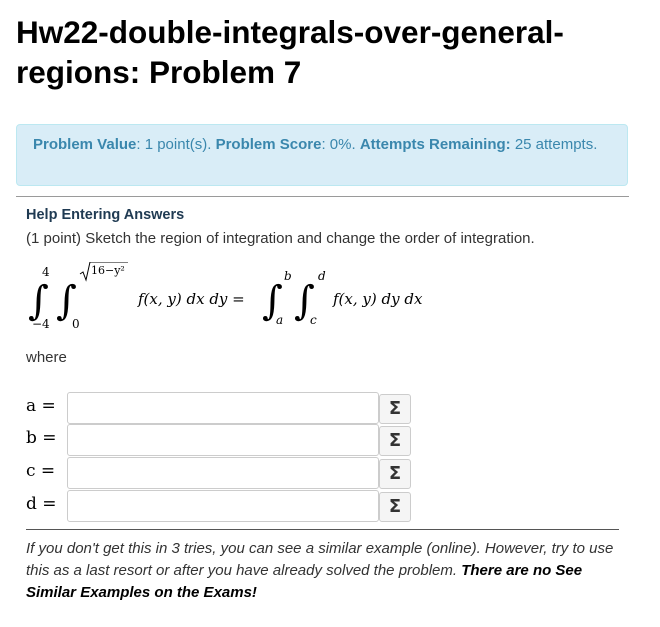  I want to click on equation-editor-button-c: Σ, so click(395, 474).